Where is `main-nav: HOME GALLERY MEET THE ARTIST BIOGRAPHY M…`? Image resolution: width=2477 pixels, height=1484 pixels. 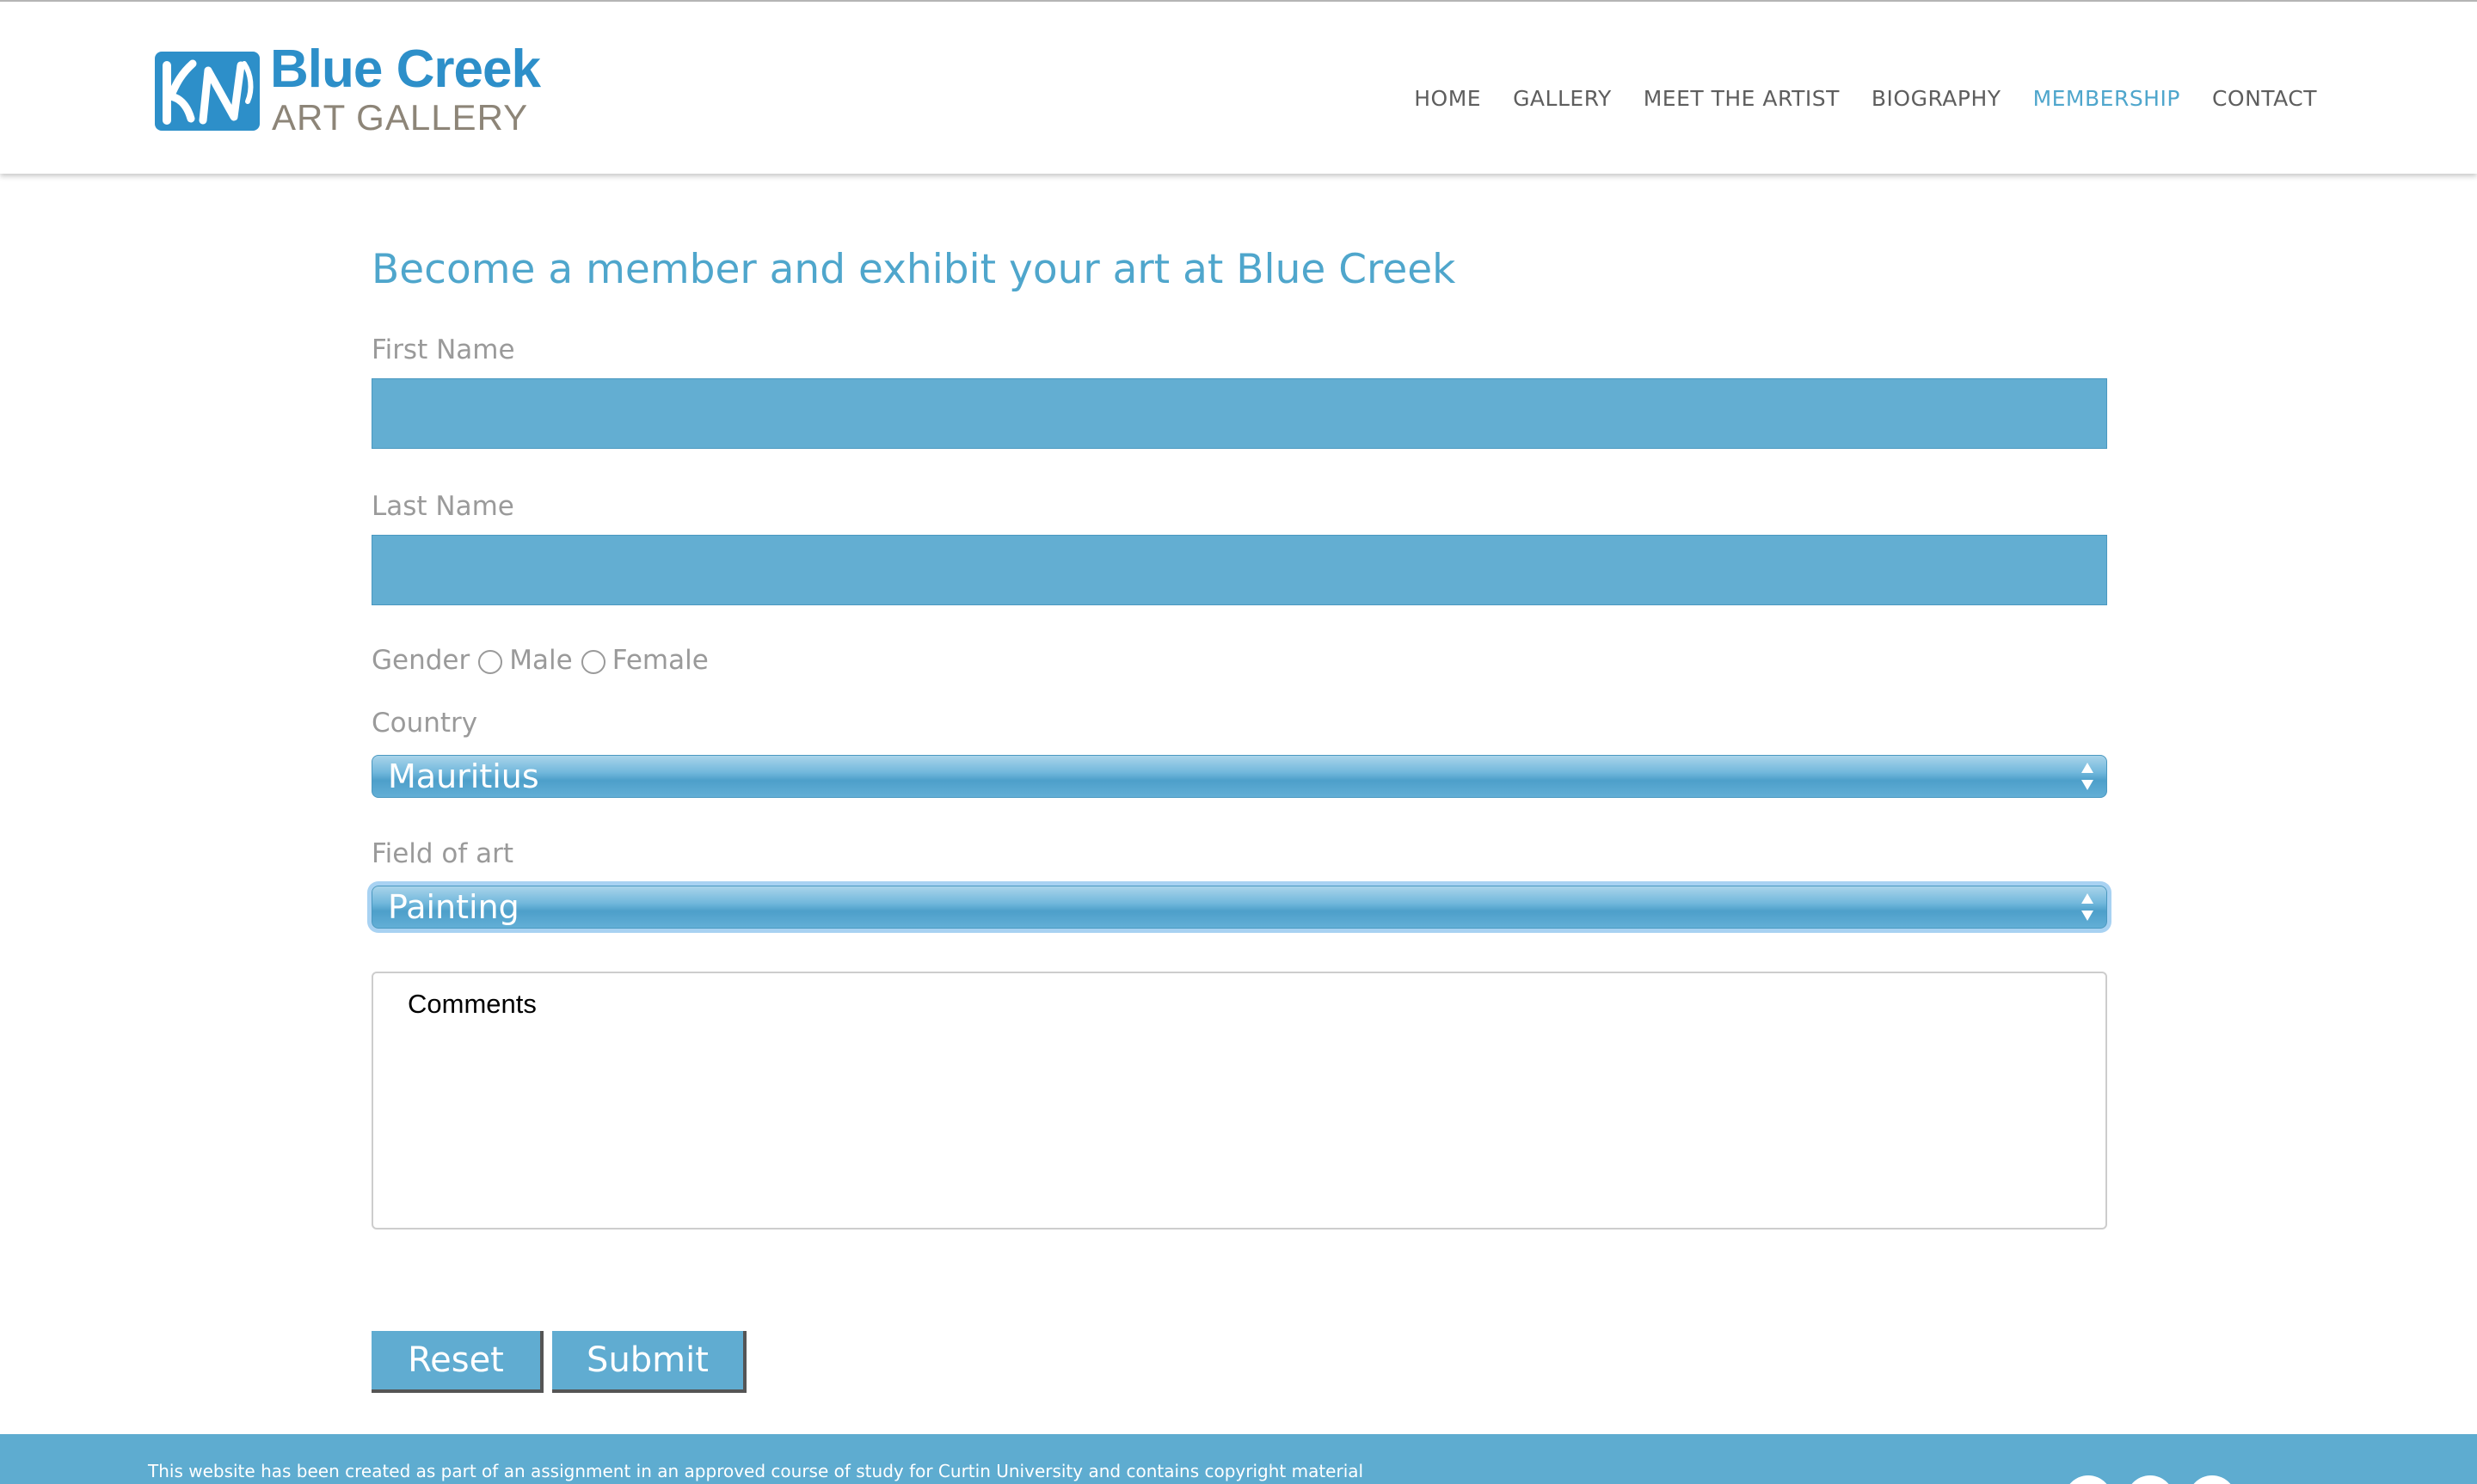
main-nav: HOME GALLERY MEET THE ARTIST BIOGRAPHY M… is located at coordinates (1866, 98).